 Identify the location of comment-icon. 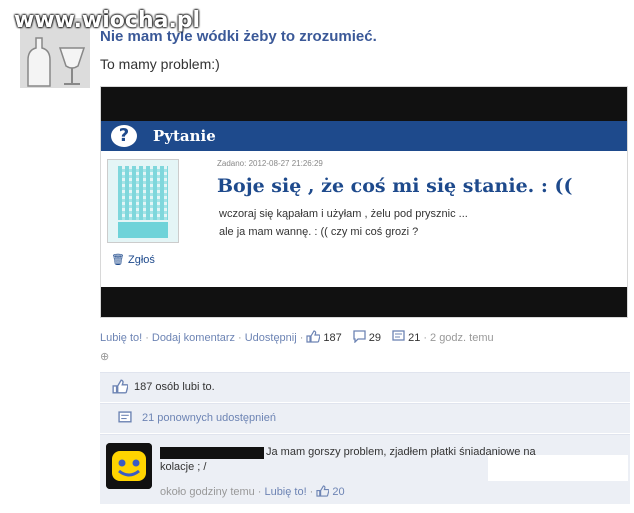
(359, 336).